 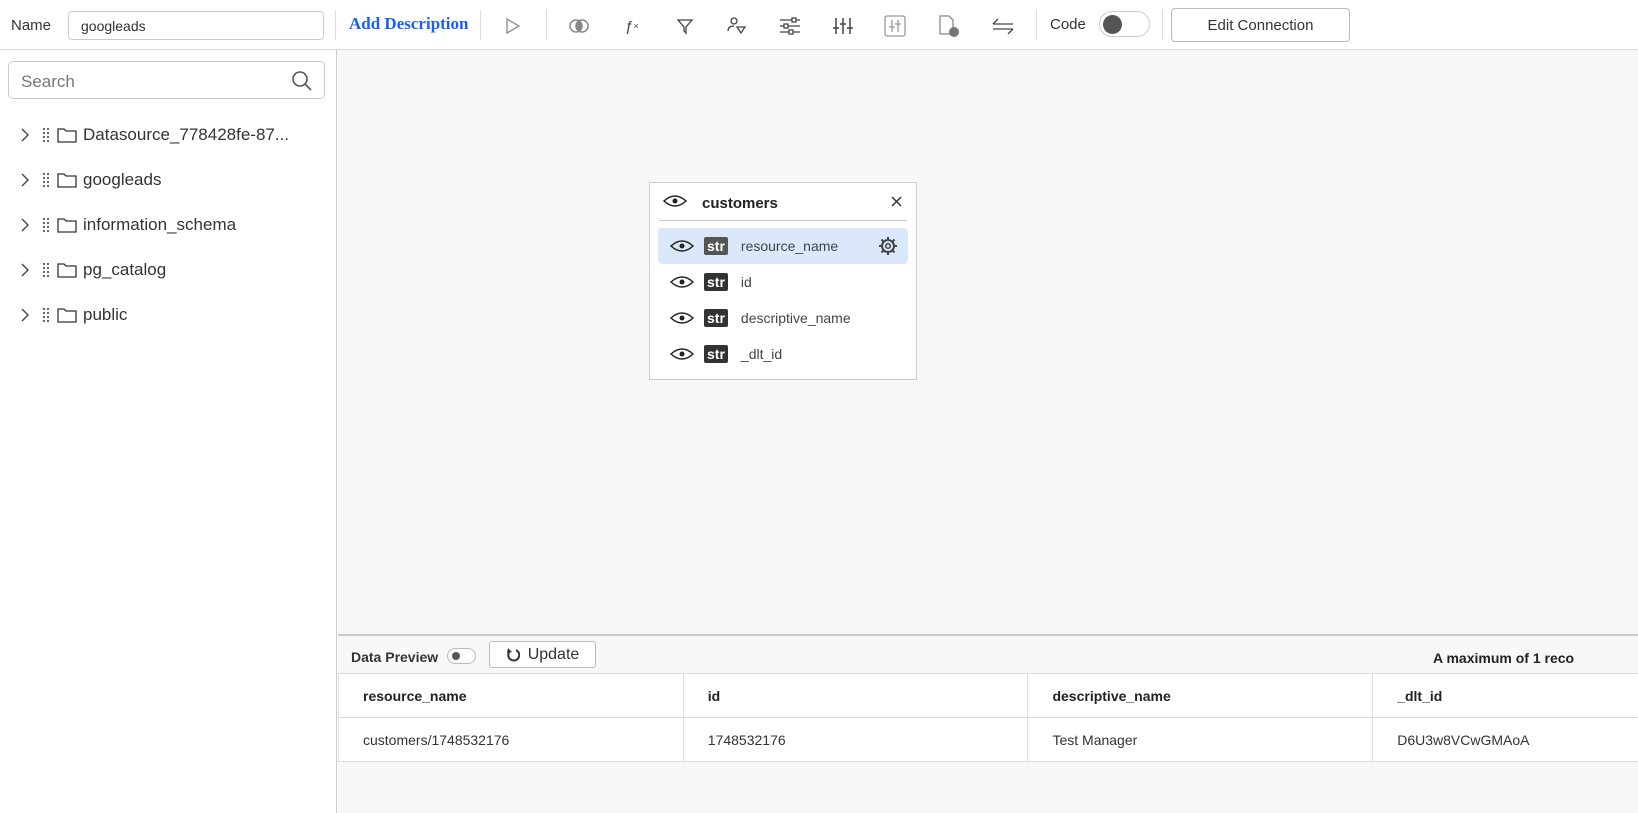 I want to click on update-label: Update, so click(x=553, y=654).